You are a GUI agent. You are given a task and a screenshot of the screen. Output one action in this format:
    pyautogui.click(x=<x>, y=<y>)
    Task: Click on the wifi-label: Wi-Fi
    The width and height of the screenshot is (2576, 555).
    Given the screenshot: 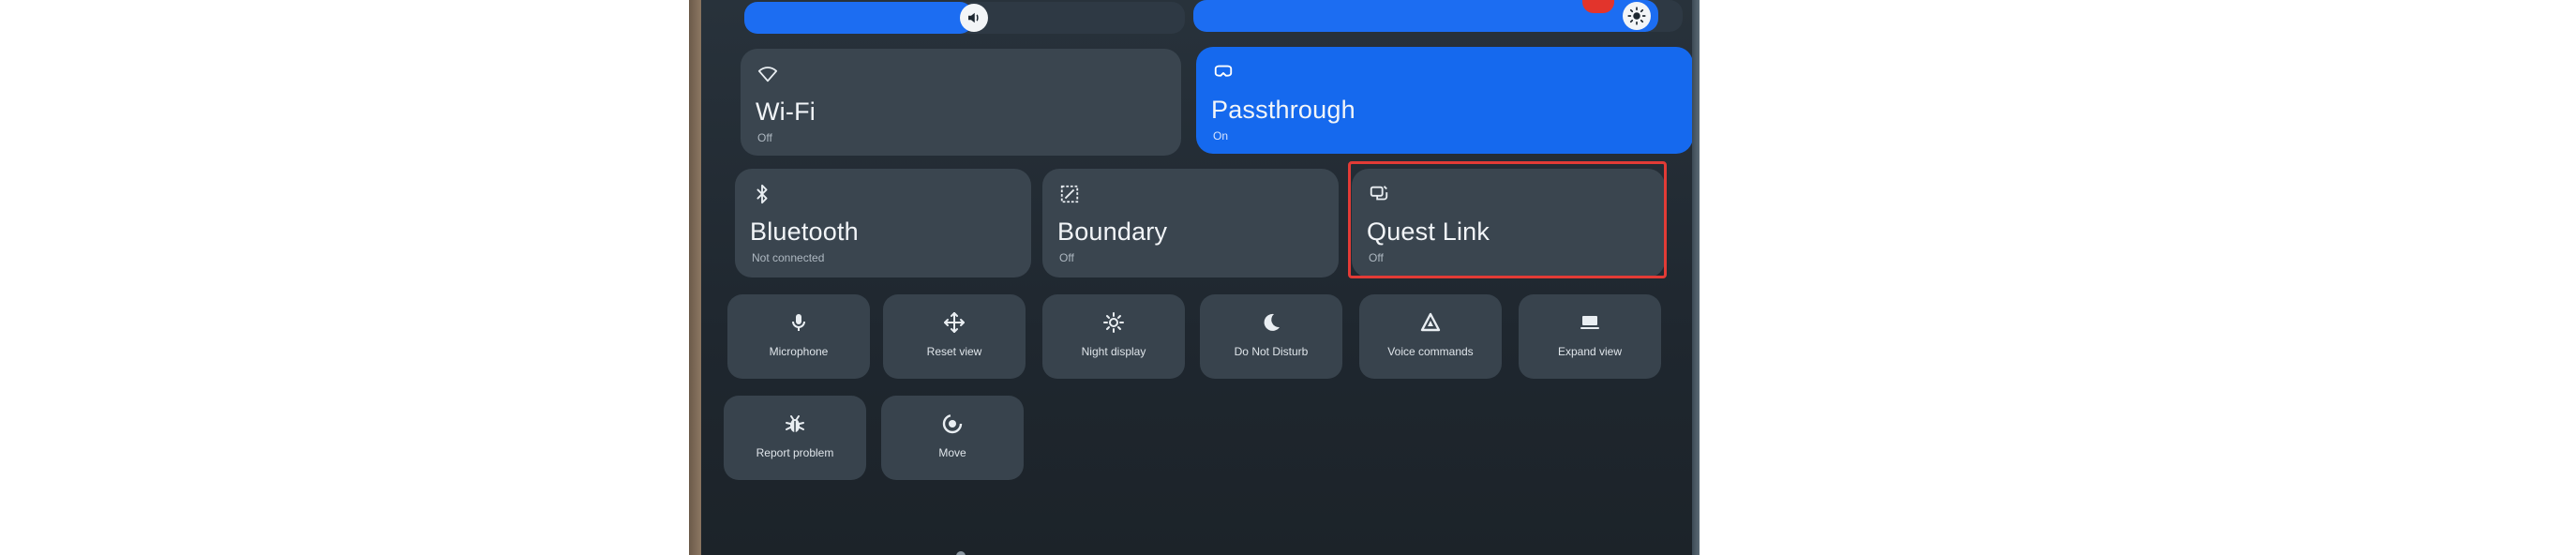 What is the action you would take?
    pyautogui.click(x=786, y=112)
    